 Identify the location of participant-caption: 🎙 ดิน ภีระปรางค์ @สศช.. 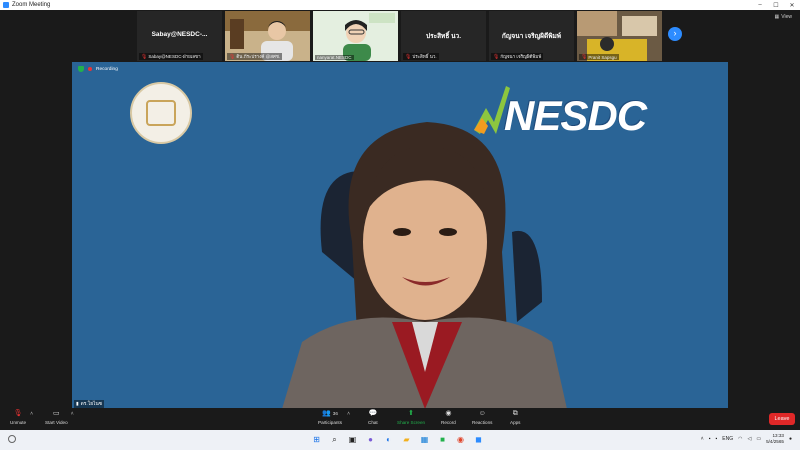
(255, 56).